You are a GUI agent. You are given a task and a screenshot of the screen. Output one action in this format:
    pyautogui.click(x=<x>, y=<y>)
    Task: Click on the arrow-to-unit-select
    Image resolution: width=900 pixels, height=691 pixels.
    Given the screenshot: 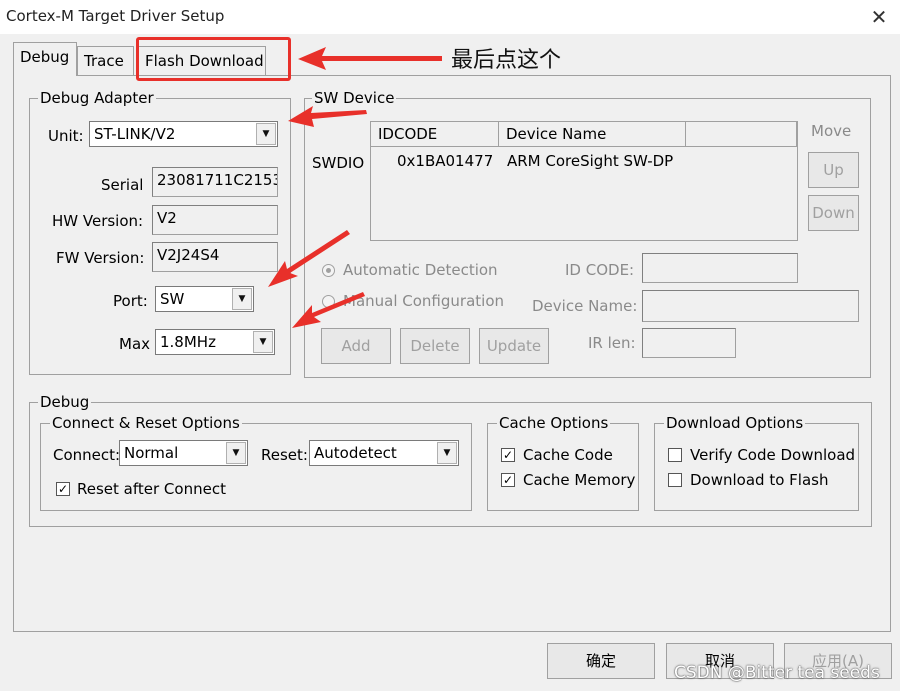 What is the action you would take?
    pyautogui.click(x=327, y=116)
    